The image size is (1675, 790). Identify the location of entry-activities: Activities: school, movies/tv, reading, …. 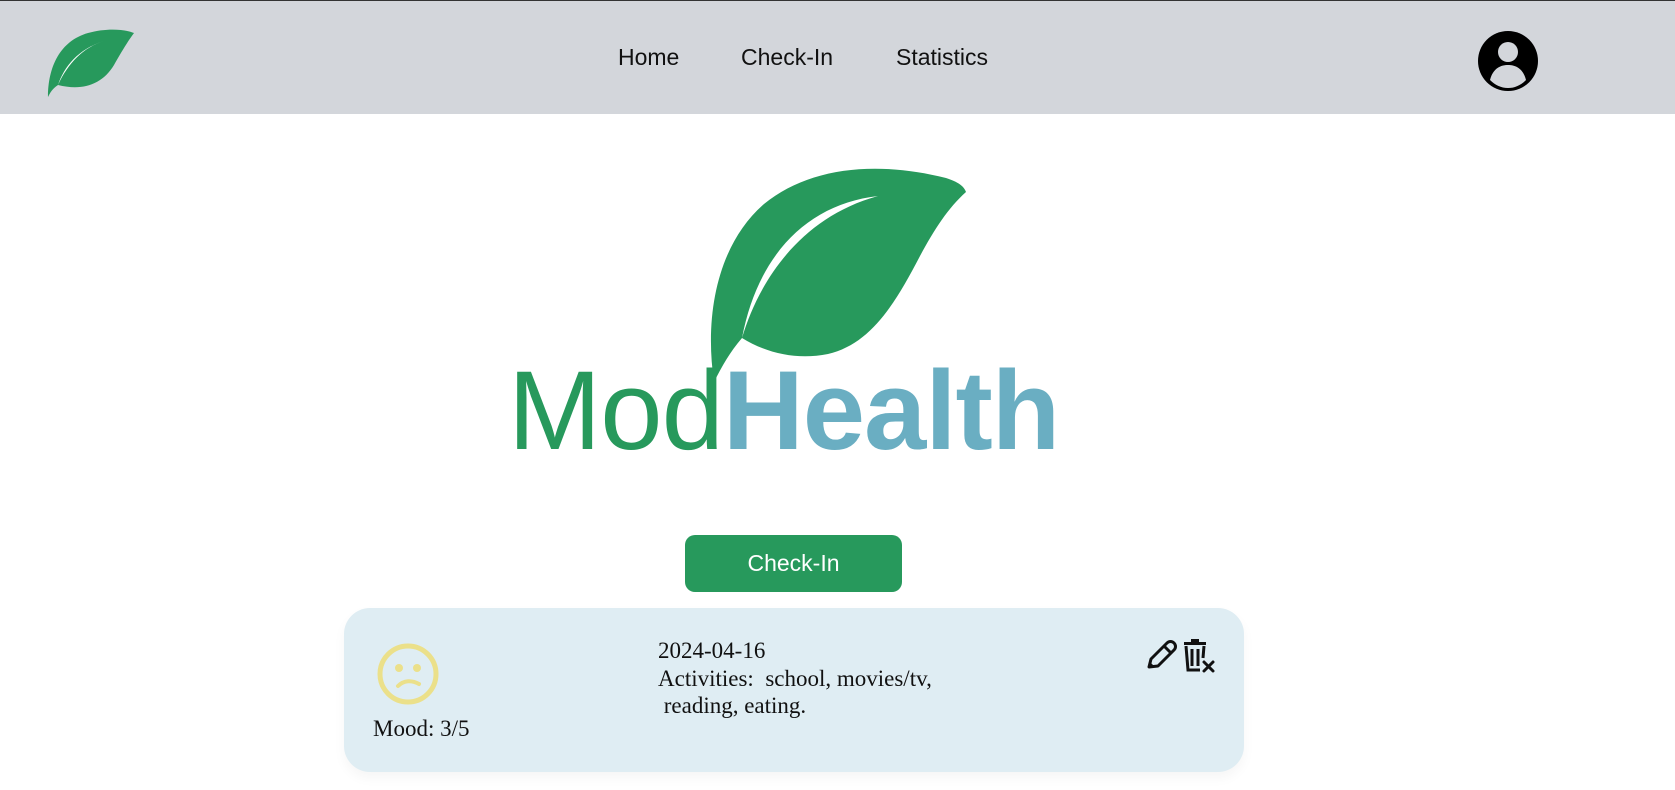
(795, 692).